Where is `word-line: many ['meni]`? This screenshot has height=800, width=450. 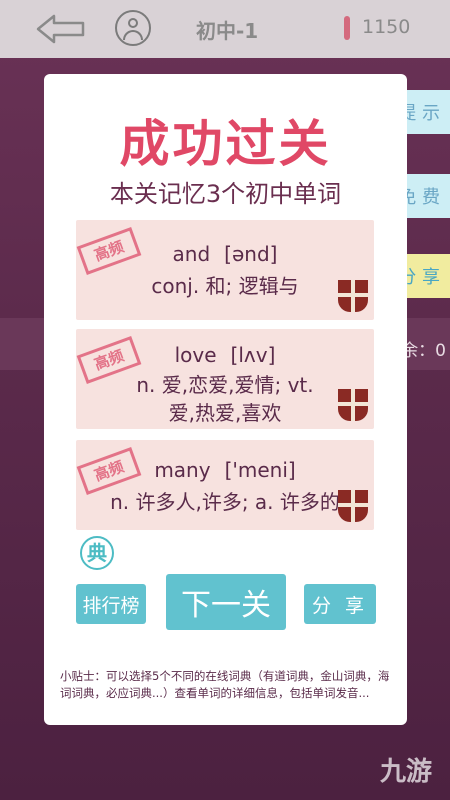 word-line: many ['meni] is located at coordinates (225, 470).